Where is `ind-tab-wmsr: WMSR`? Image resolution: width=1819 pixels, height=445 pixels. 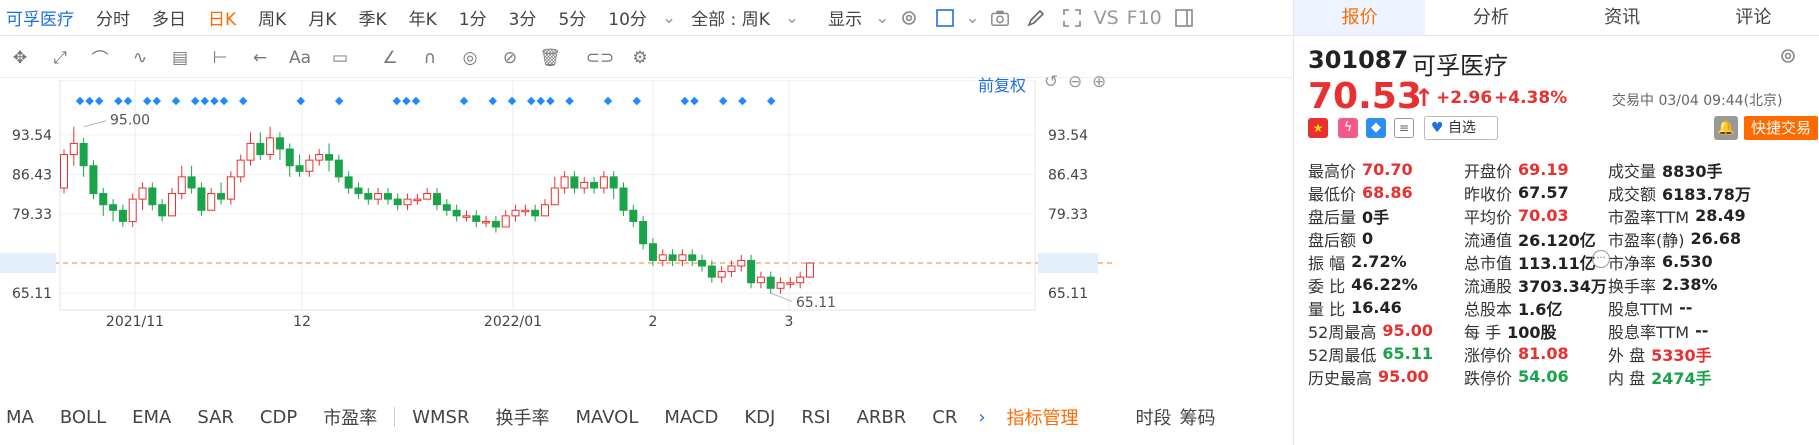
ind-tab-wmsr: WMSR is located at coordinates (440, 417).